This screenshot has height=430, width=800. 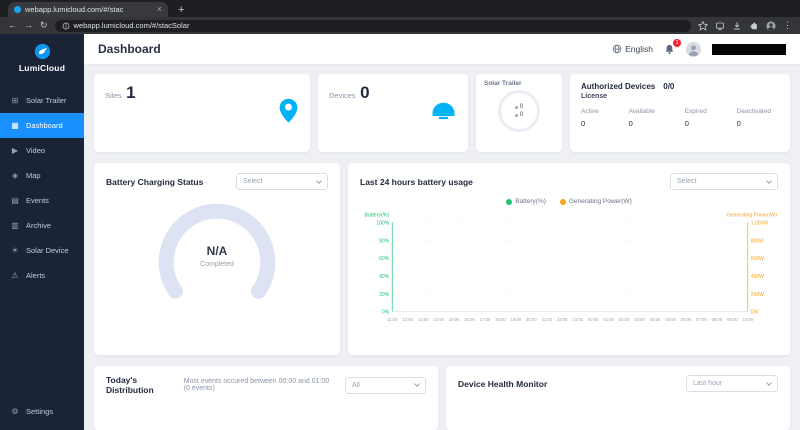 I want to click on sidebar-item-label: Archive, so click(x=39, y=225).